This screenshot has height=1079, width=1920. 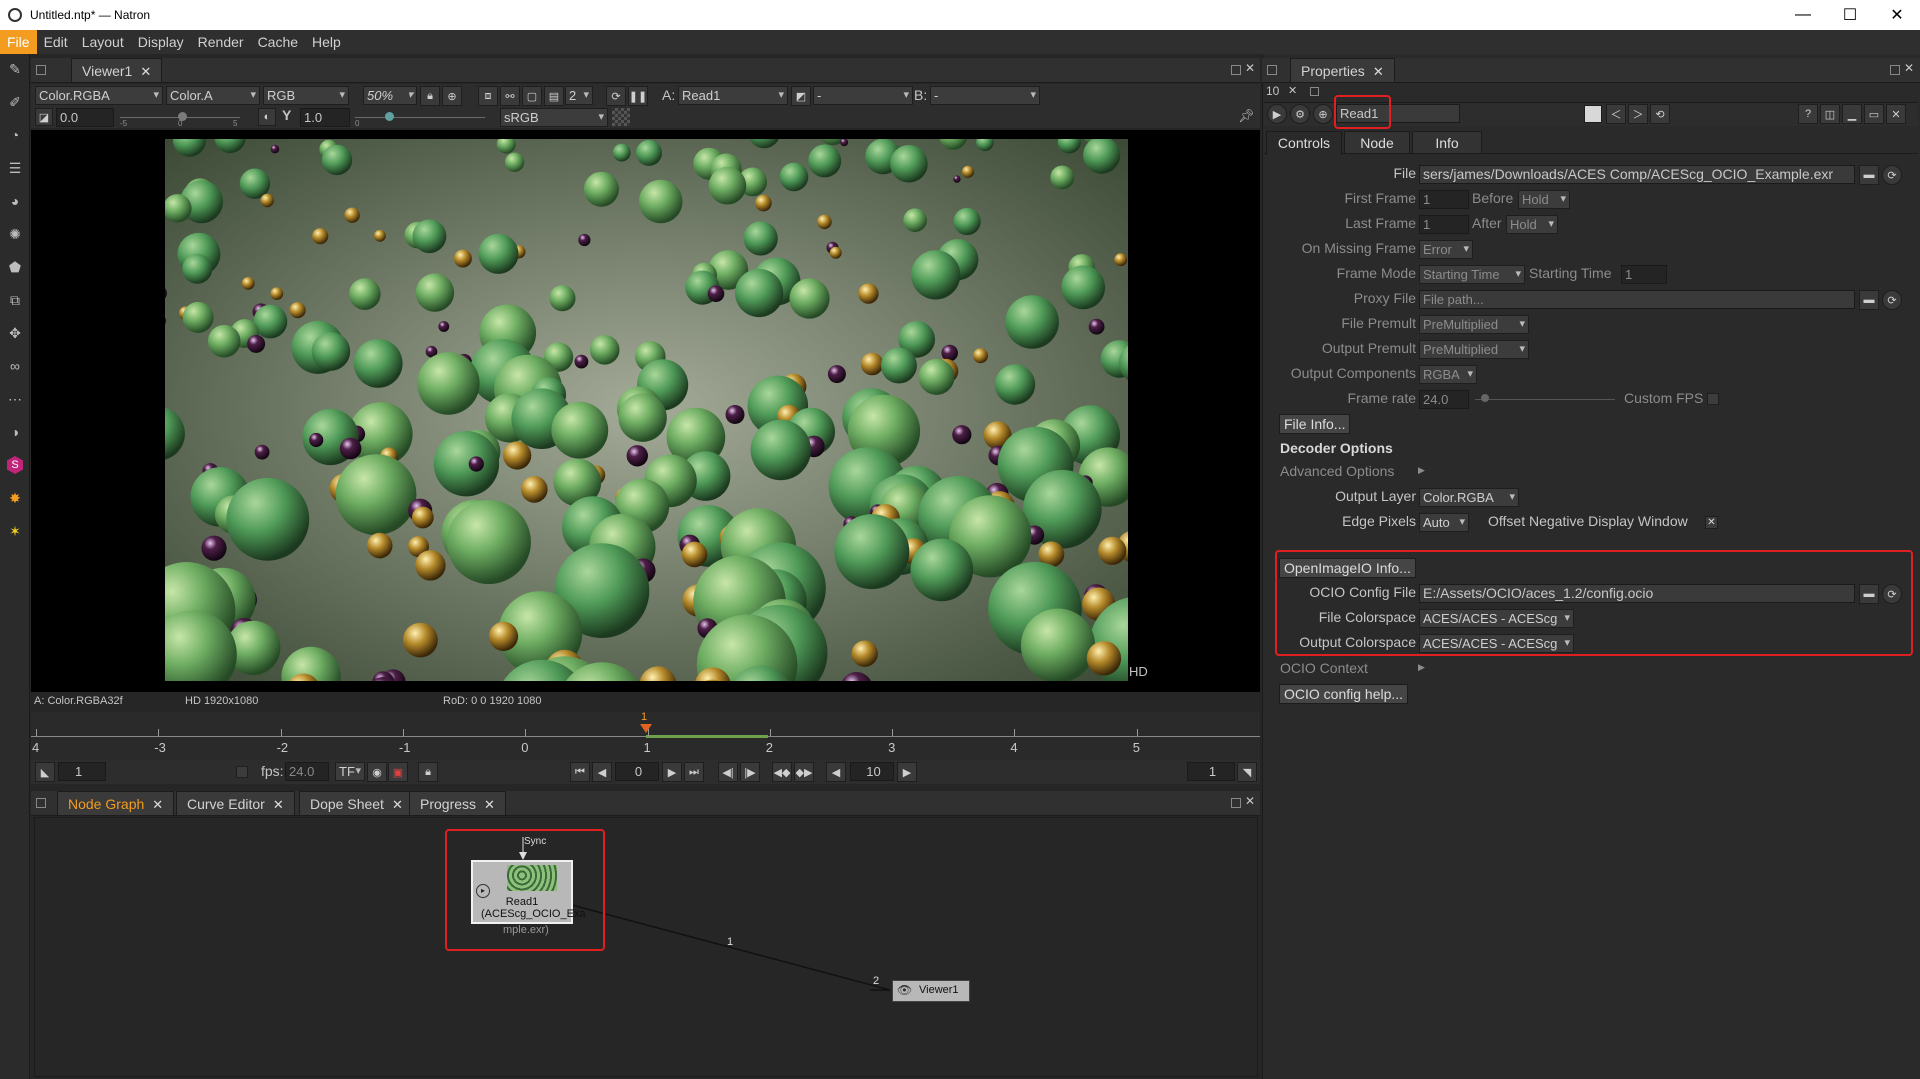 What do you see at coordinates (705, 914) in the screenshot?
I see `node-graph-edges` at bounding box center [705, 914].